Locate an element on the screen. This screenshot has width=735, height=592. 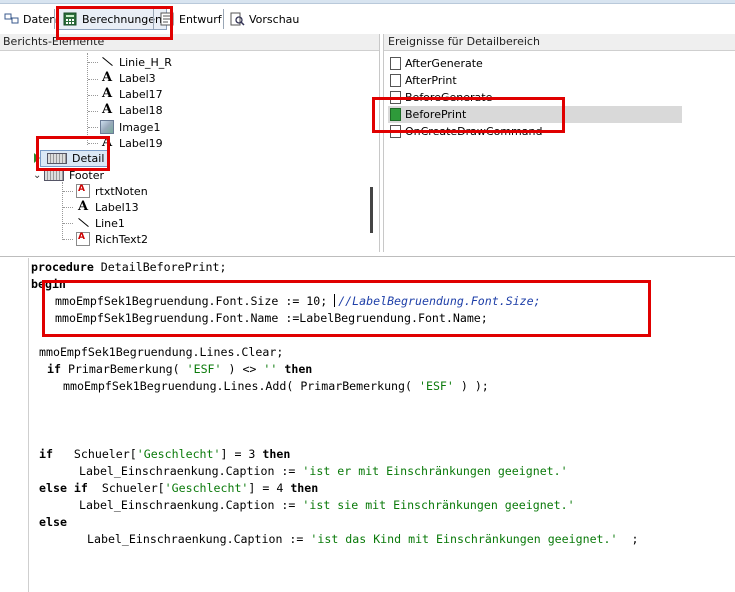
report-elements-title: Berichts-Elemente is located at coordinates (189, 42).